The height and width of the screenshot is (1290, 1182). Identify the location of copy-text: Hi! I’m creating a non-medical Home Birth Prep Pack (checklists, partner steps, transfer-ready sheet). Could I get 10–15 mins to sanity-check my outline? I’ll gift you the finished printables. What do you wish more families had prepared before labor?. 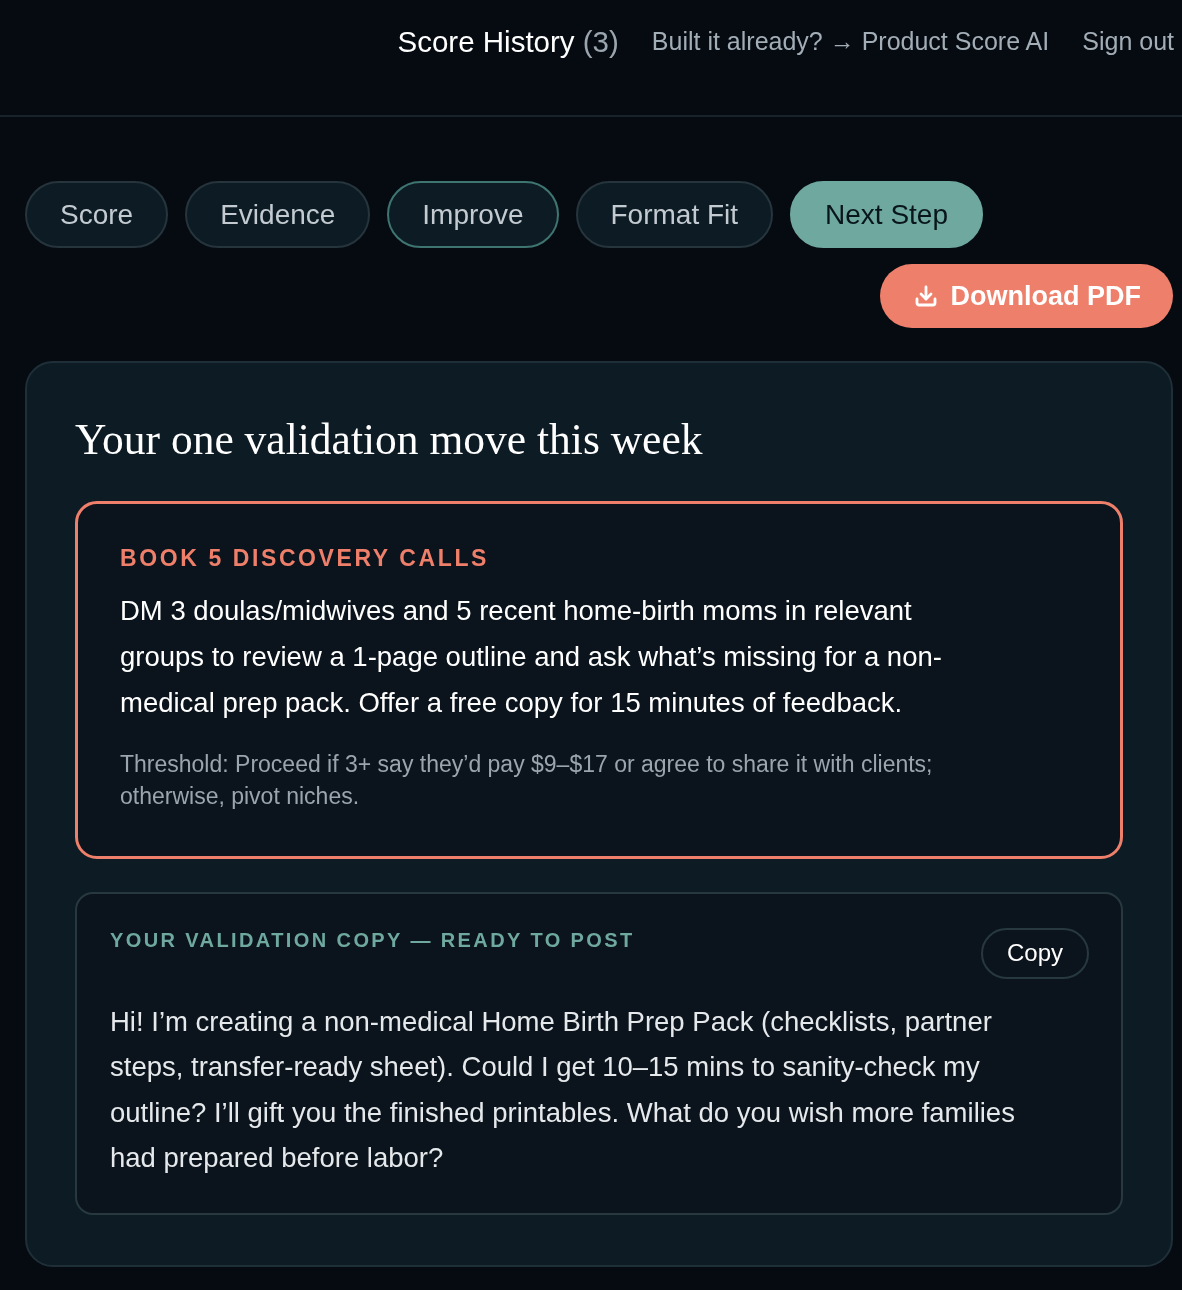
(563, 1090).